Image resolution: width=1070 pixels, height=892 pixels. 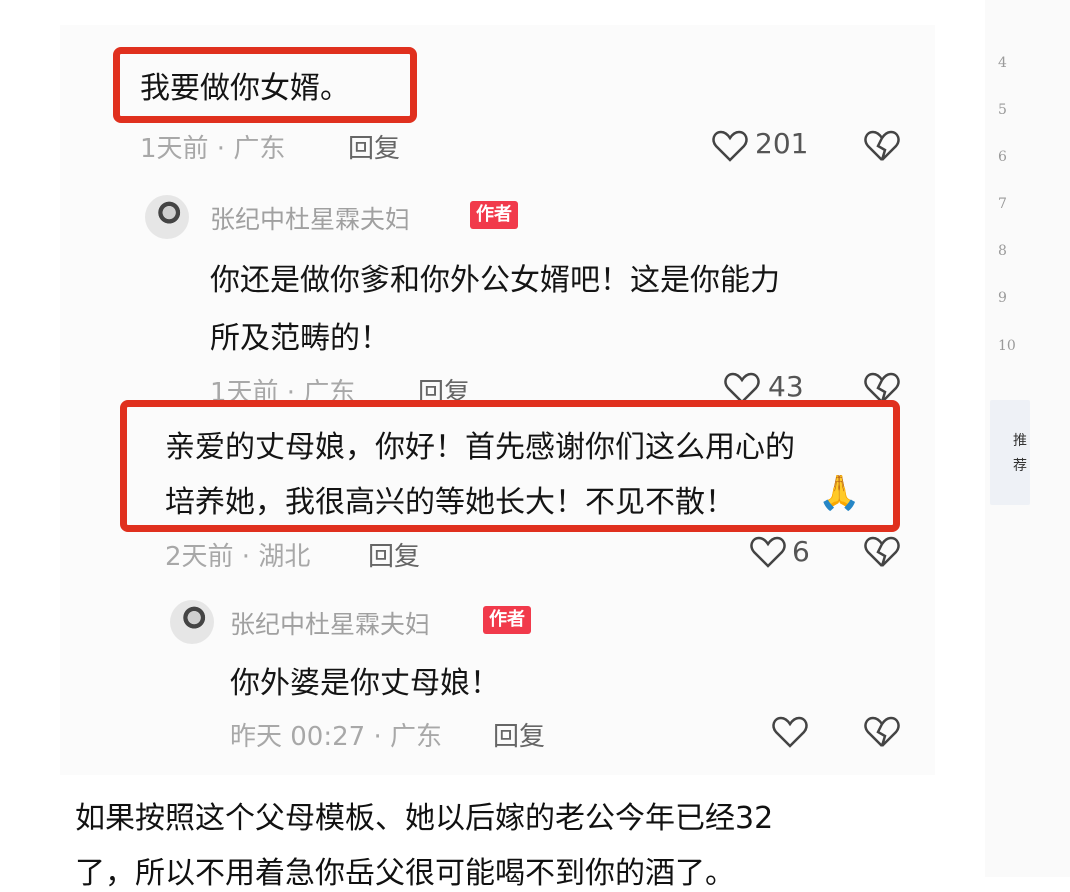 What do you see at coordinates (1020, 441) in the screenshot?
I see `side-card-char: 推` at bounding box center [1020, 441].